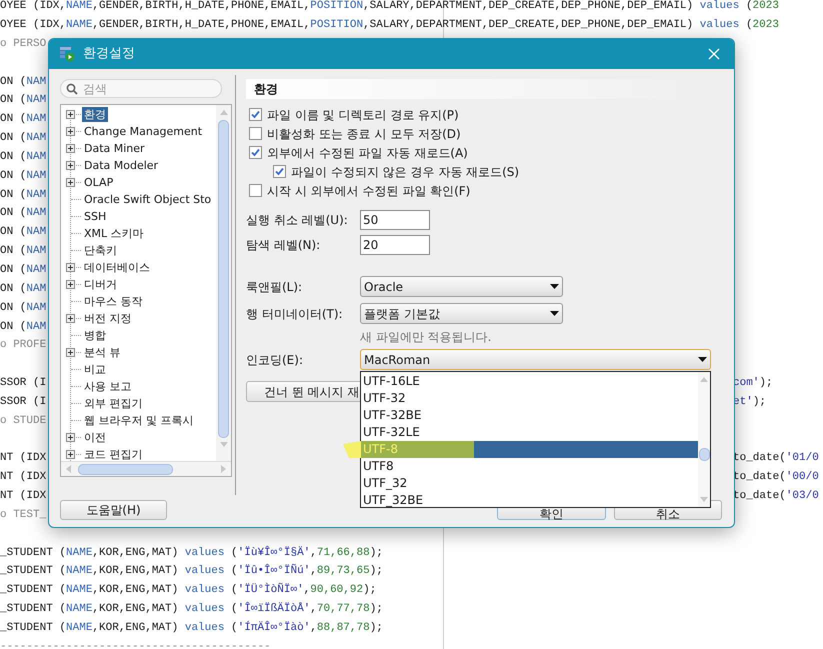 The width and height of the screenshot is (823, 649). Describe the element at coordinates (368, 191) in the screenshot. I see `checkbox-label: 시작 시 외부에서 수정된 파일 확인(F)` at that location.